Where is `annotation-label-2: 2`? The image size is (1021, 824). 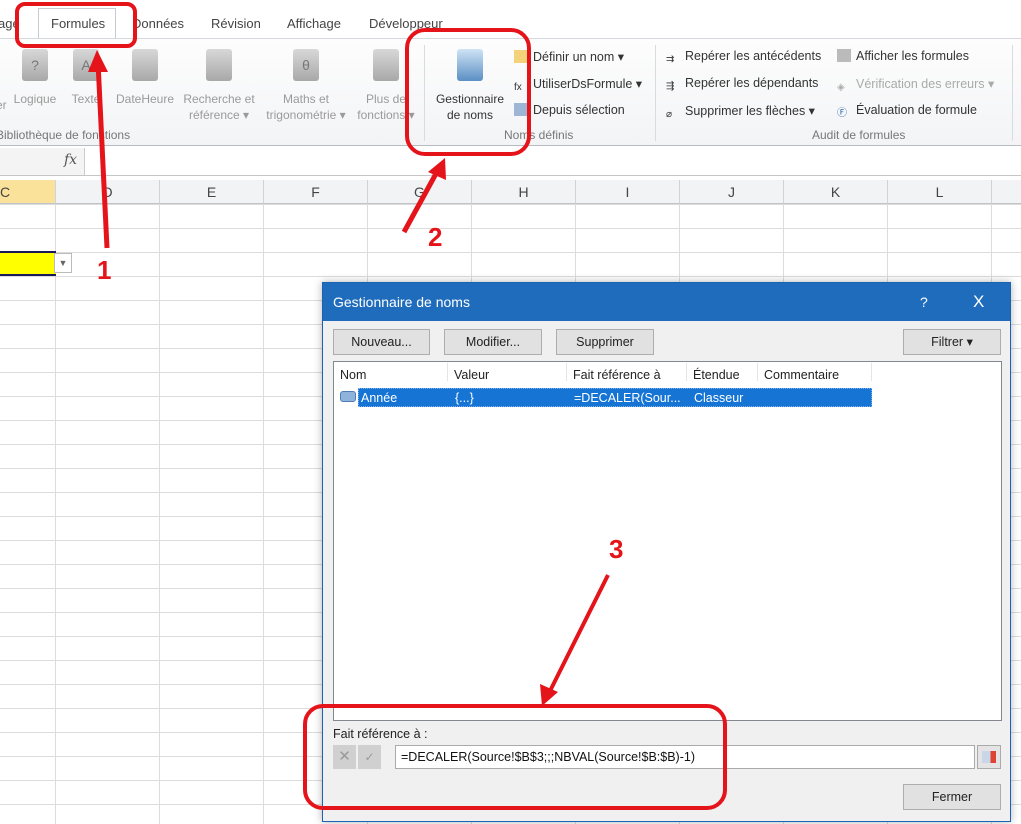 annotation-label-2: 2 is located at coordinates (435, 237).